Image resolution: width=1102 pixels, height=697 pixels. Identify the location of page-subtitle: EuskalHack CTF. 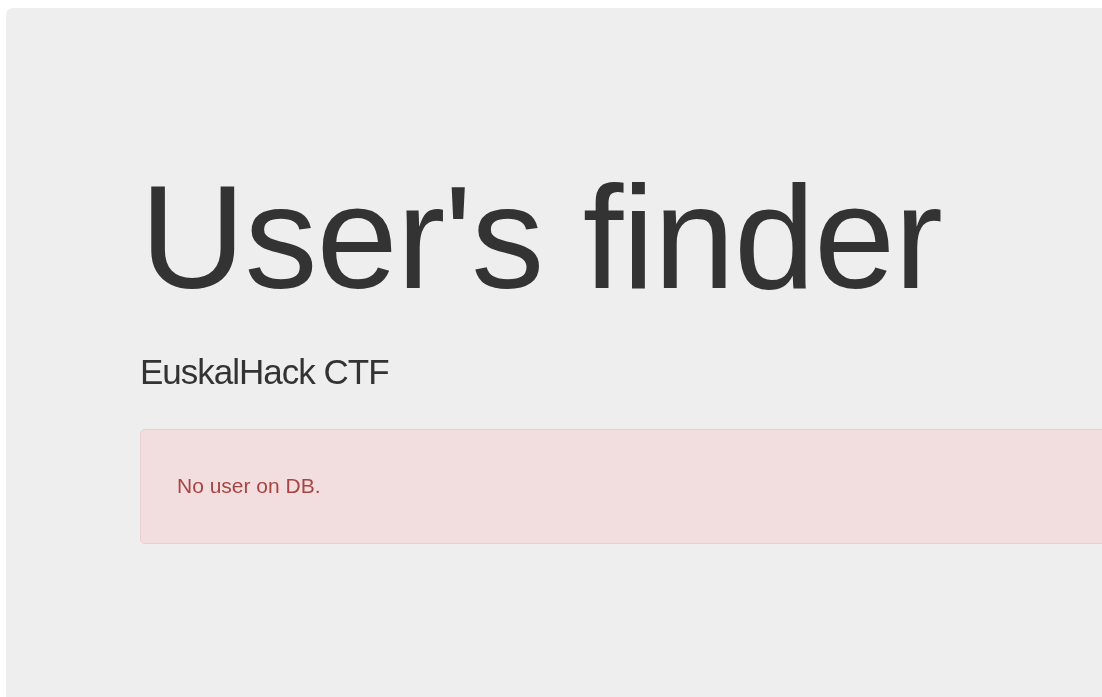
(265, 371).